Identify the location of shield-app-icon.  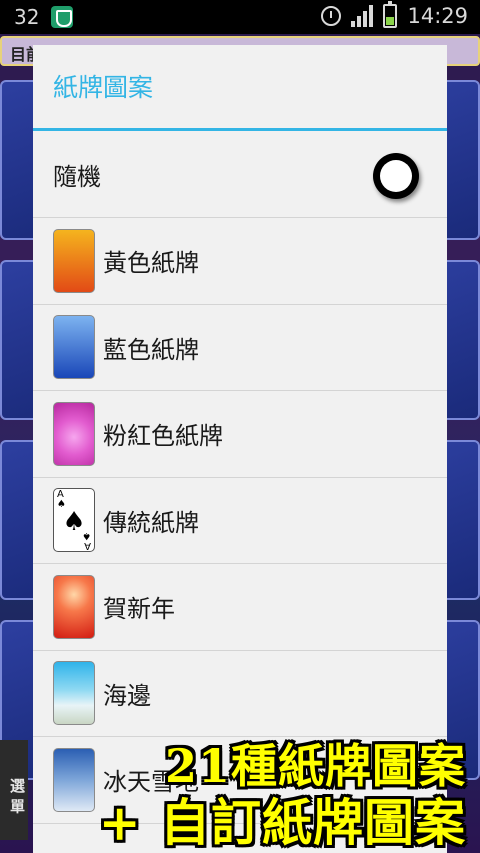
(62, 17).